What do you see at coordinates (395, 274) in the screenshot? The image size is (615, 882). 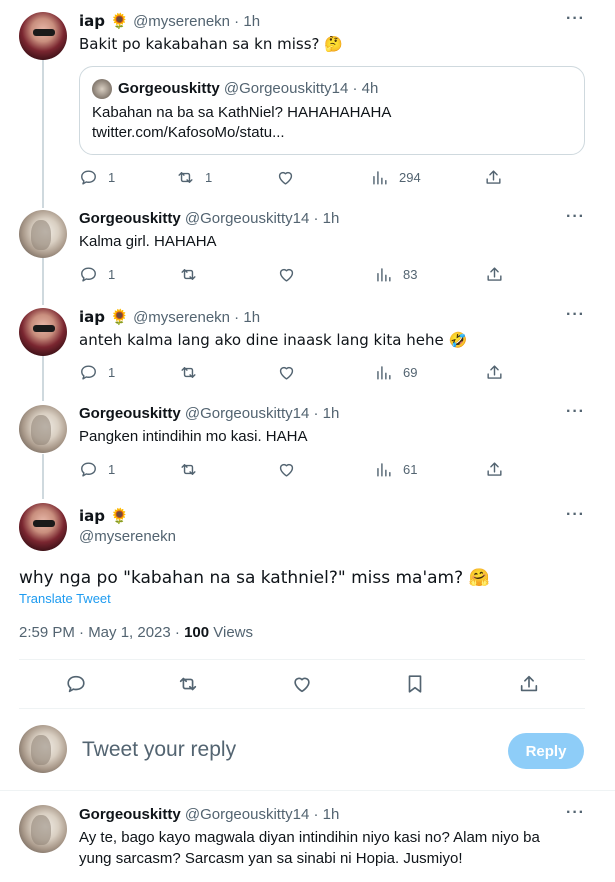 I see `views-button: 83` at bounding box center [395, 274].